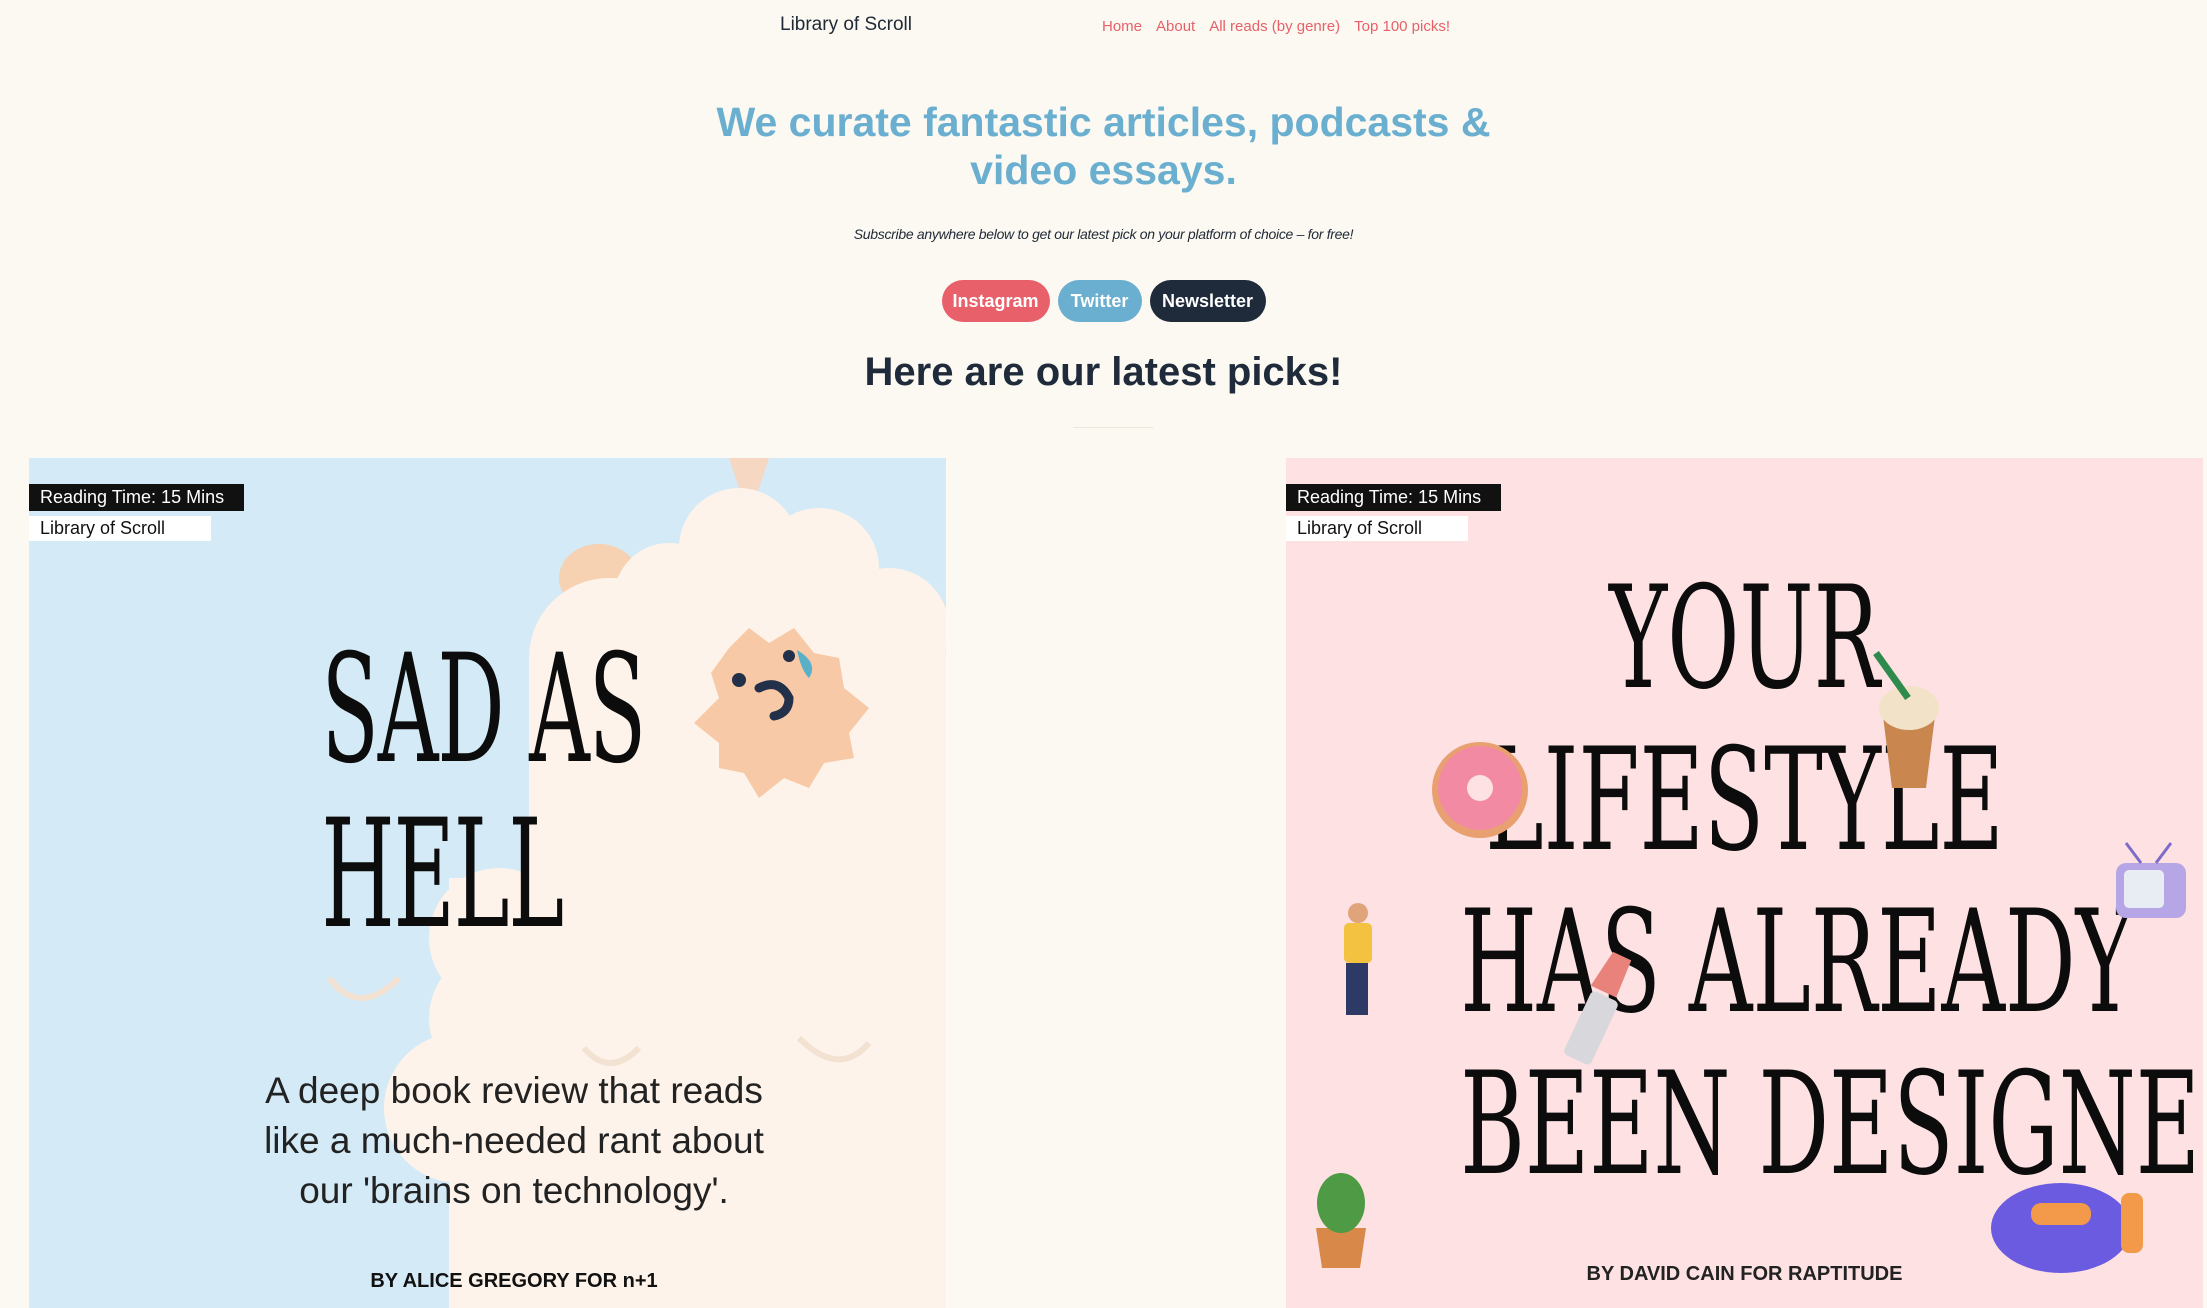 The image size is (2207, 1308). What do you see at coordinates (514, 1281) in the screenshot?
I see `card-byline: BY ALICE GREGORY FOR n+1` at bounding box center [514, 1281].